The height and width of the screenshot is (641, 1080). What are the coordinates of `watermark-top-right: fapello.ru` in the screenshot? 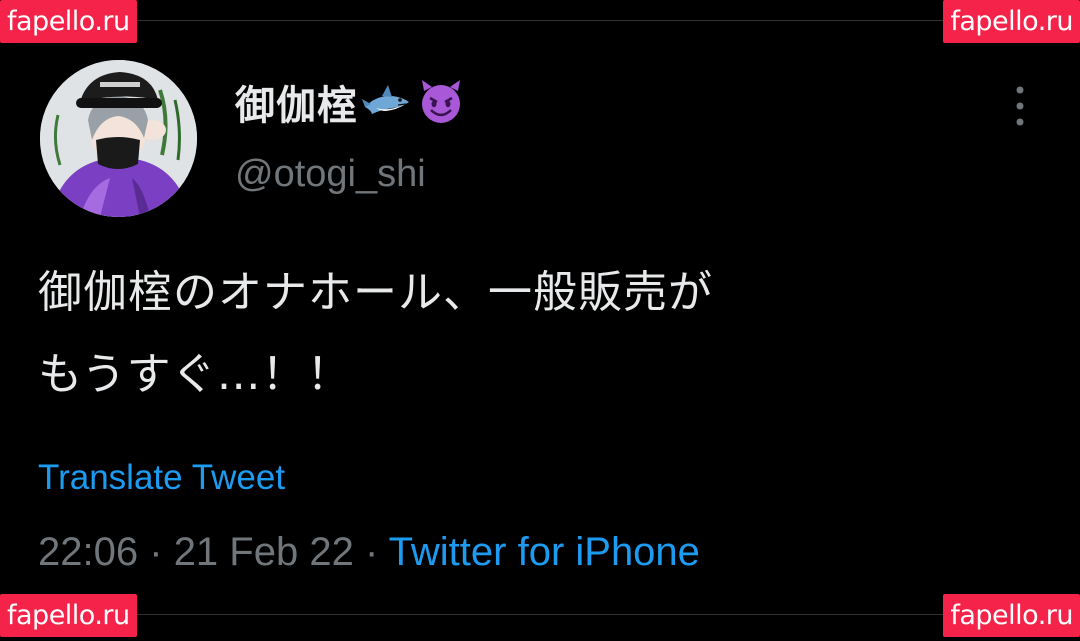 It's located at (1011, 21).